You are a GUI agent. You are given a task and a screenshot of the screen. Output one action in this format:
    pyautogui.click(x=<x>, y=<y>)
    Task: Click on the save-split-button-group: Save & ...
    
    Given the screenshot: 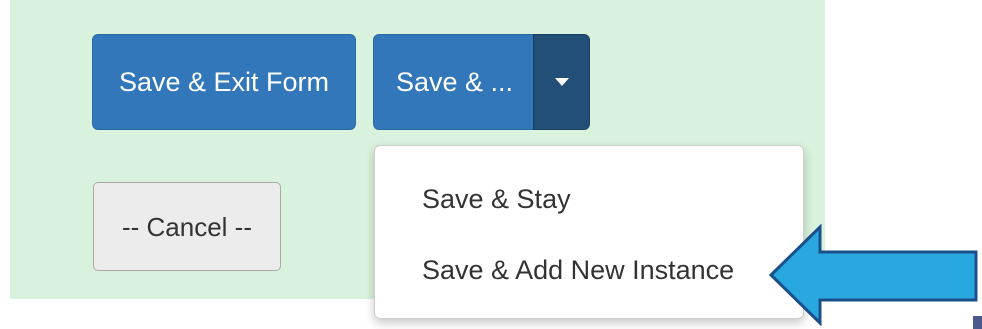 What is the action you would take?
    pyautogui.click(x=481, y=82)
    